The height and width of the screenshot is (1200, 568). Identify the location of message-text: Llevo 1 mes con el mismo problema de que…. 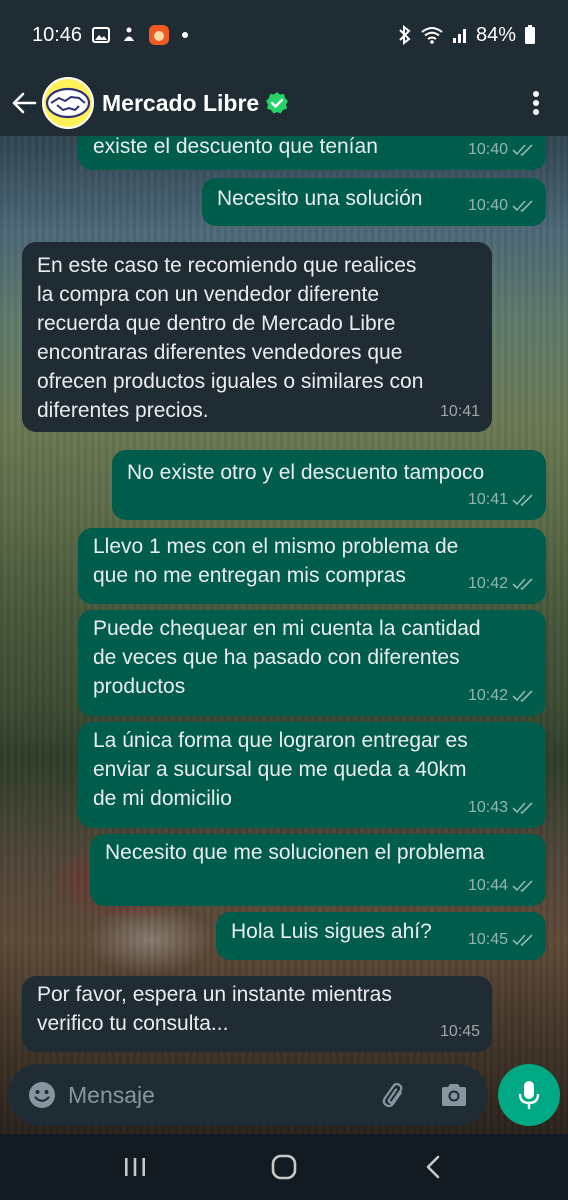
(276, 561).